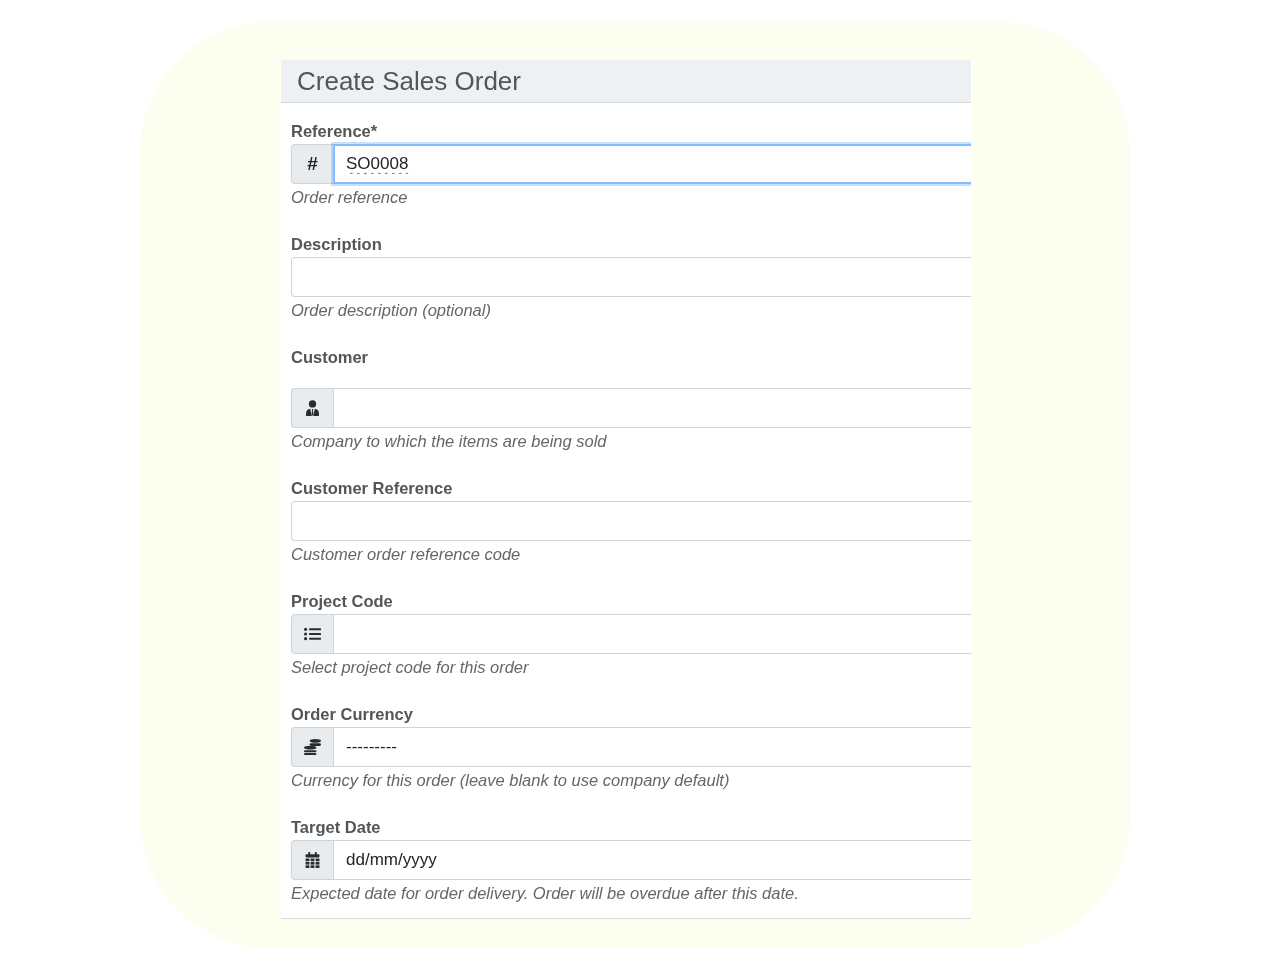  Describe the element at coordinates (329, 357) in the screenshot. I see `field-label: Customer` at that location.